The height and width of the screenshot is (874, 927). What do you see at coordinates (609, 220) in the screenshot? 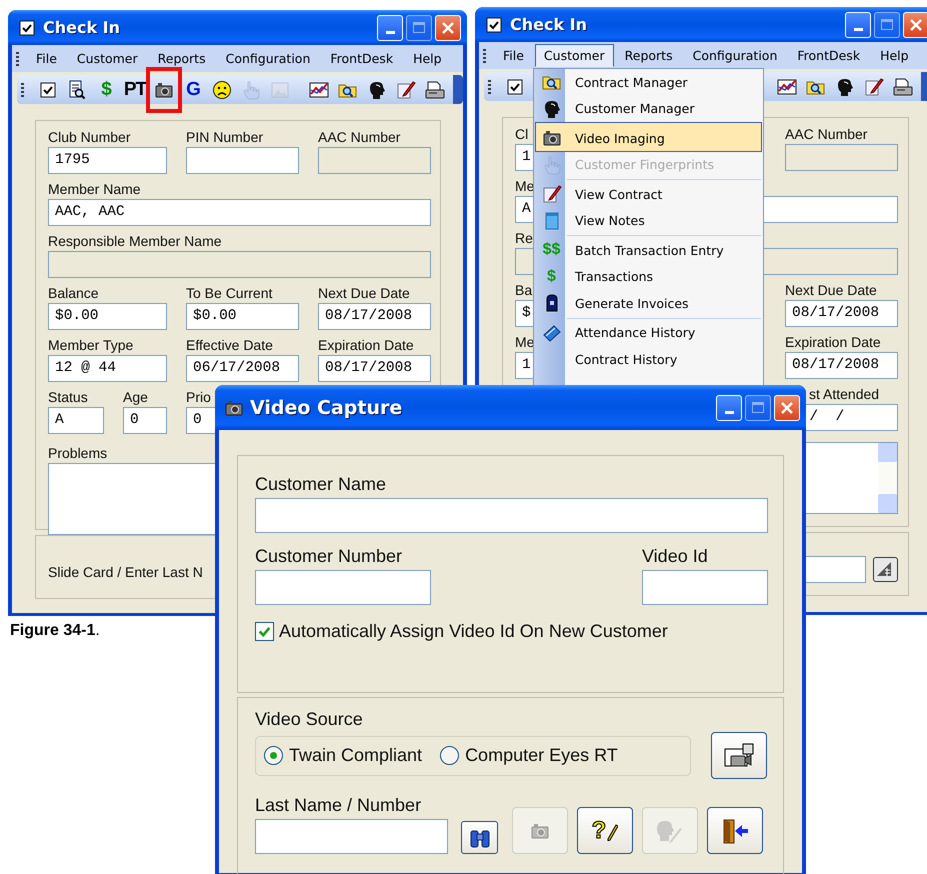
I see `menu-item-label: View Notes` at bounding box center [609, 220].